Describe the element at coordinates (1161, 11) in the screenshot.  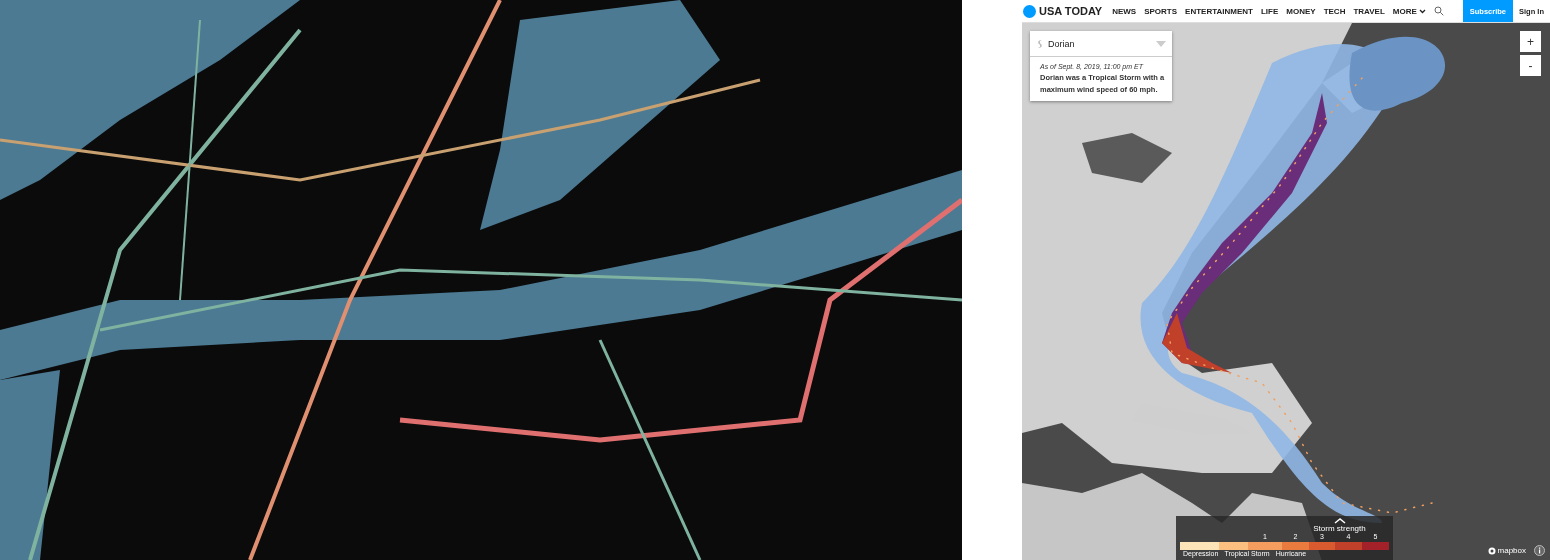
I see `nav-link: SPORTS` at that location.